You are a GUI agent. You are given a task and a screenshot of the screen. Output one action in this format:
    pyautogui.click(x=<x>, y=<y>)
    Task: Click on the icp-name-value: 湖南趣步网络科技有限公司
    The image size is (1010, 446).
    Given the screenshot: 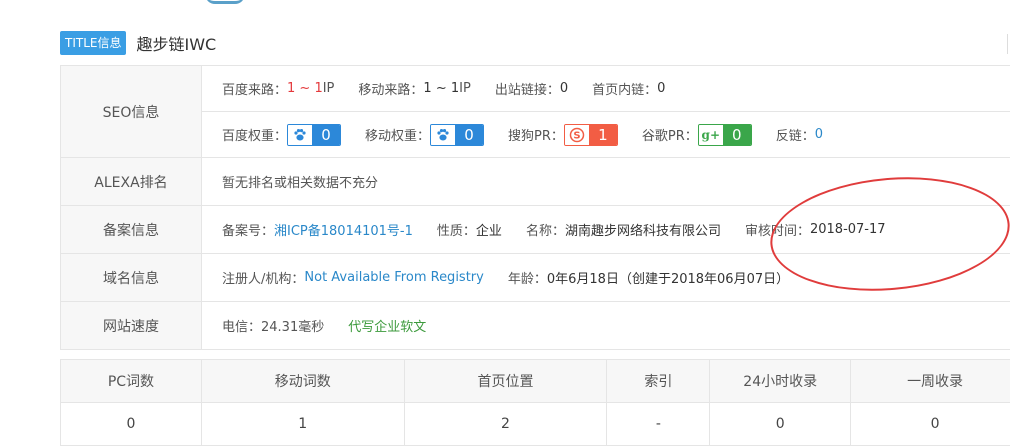 What is the action you would take?
    pyautogui.click(x=642, y=231)
    